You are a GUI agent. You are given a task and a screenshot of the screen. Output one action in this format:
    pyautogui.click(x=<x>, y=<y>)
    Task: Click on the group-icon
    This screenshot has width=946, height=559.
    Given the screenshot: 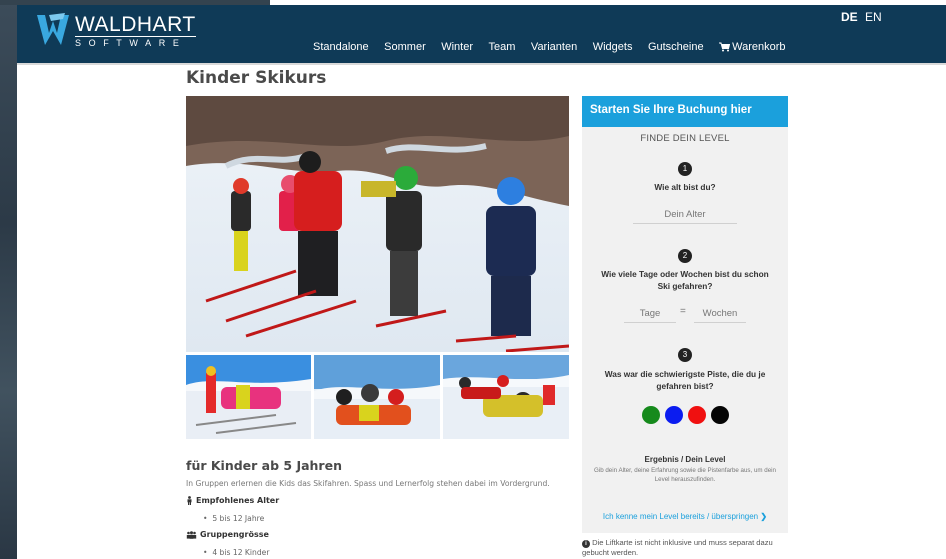 What is the action you would take?
    pyautogui.click(x=191, y=534)
    